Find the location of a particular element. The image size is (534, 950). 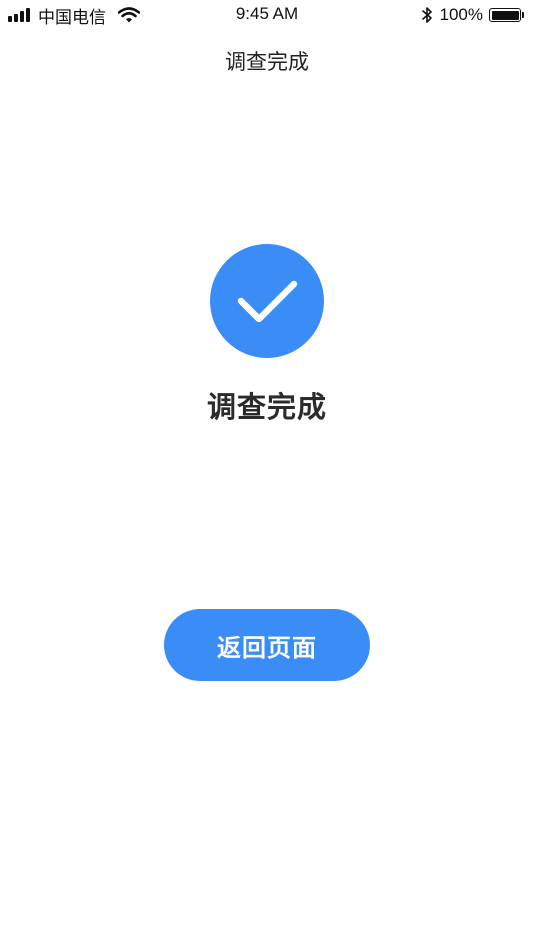

success-badge is located at coordinates (267, 301).